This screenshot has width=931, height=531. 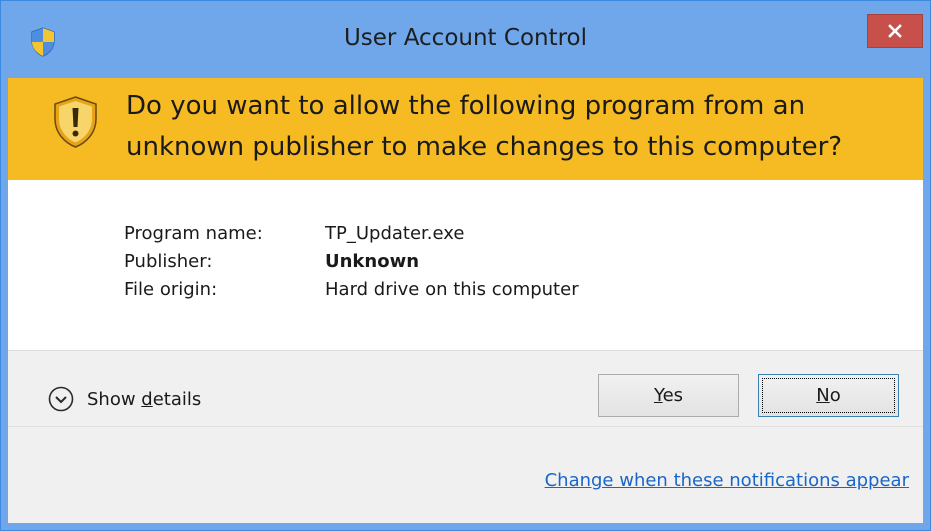 I want to click on chevron-down-icon, so click(x=61, y=399).